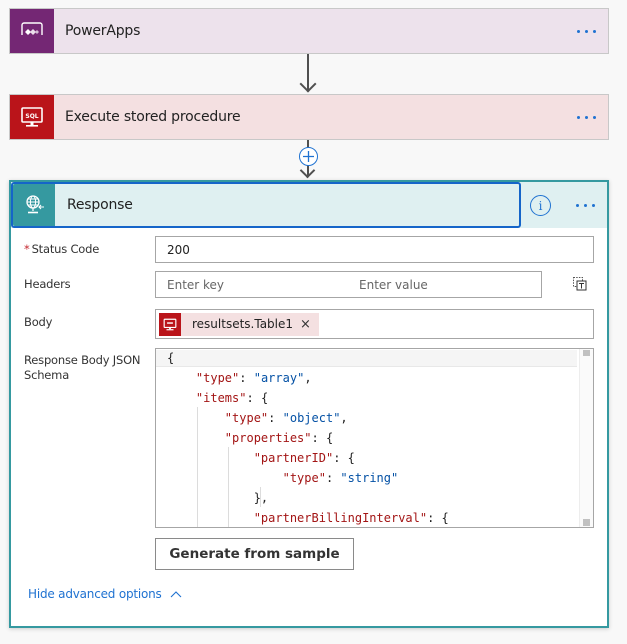 This screenshot has width=627, height=644. I want to click on info-button: i, so click(540, 205).